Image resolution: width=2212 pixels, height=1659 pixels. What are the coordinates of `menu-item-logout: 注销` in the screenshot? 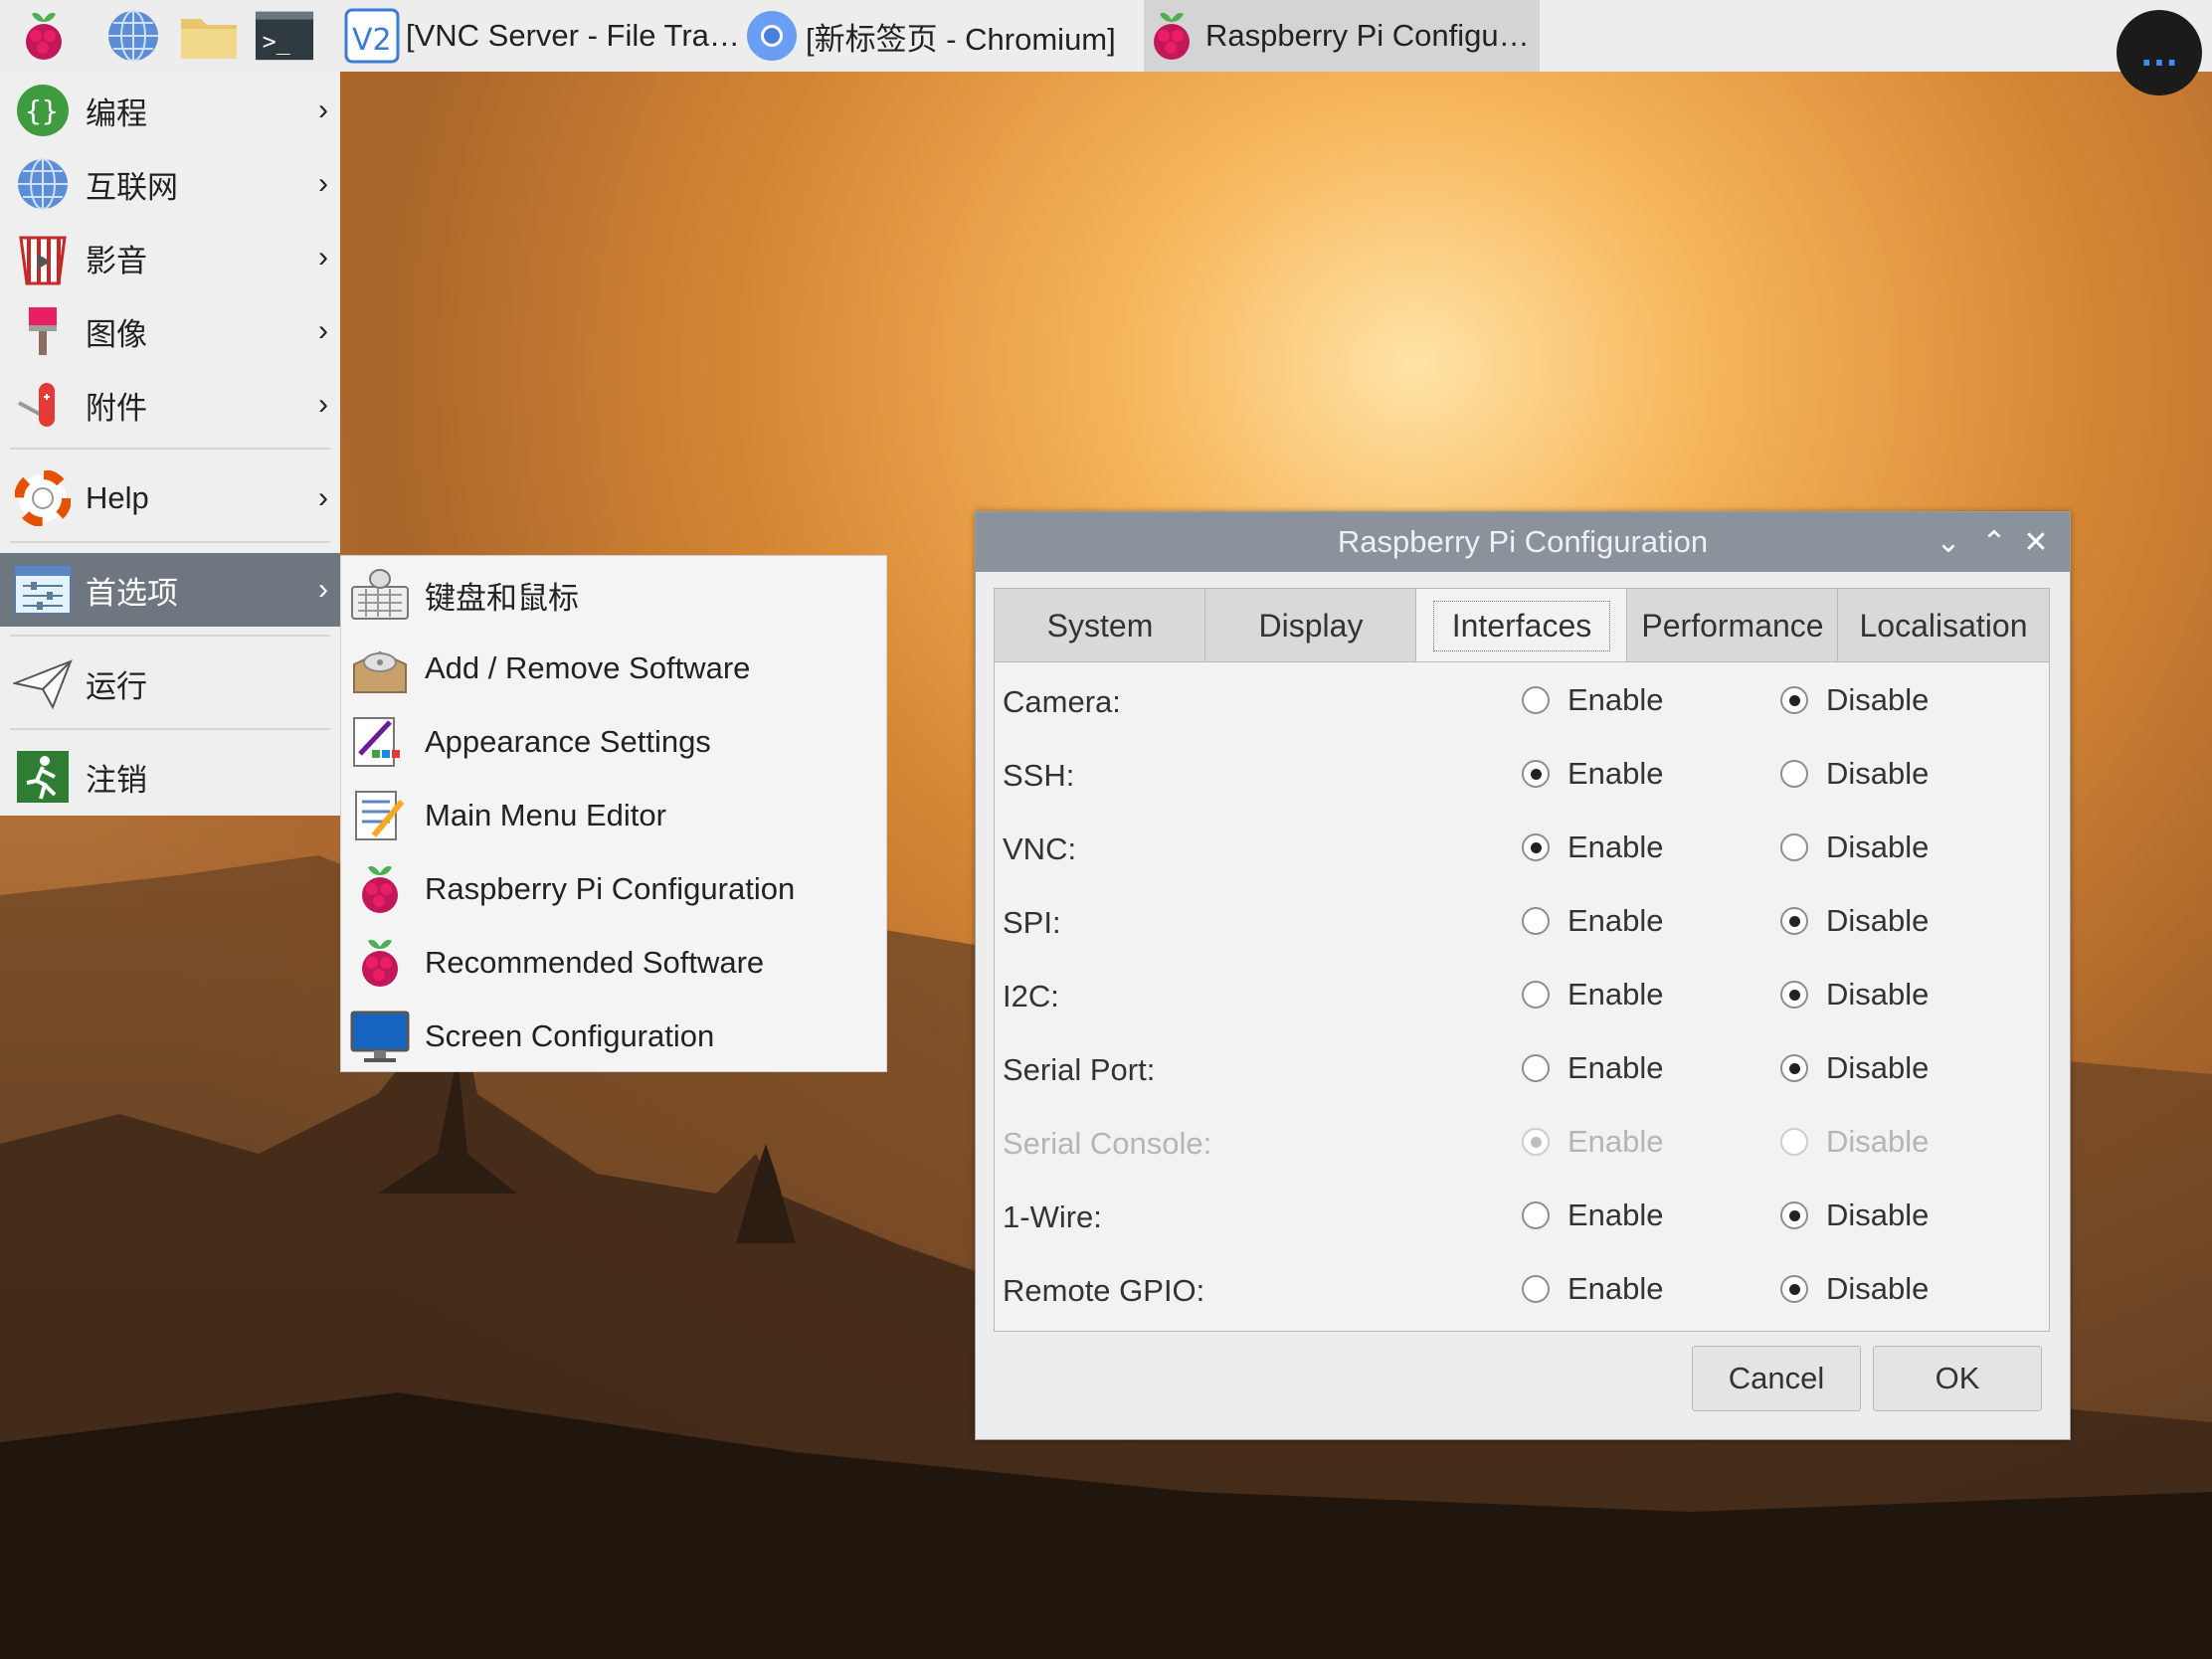 It's located at (170, 777).